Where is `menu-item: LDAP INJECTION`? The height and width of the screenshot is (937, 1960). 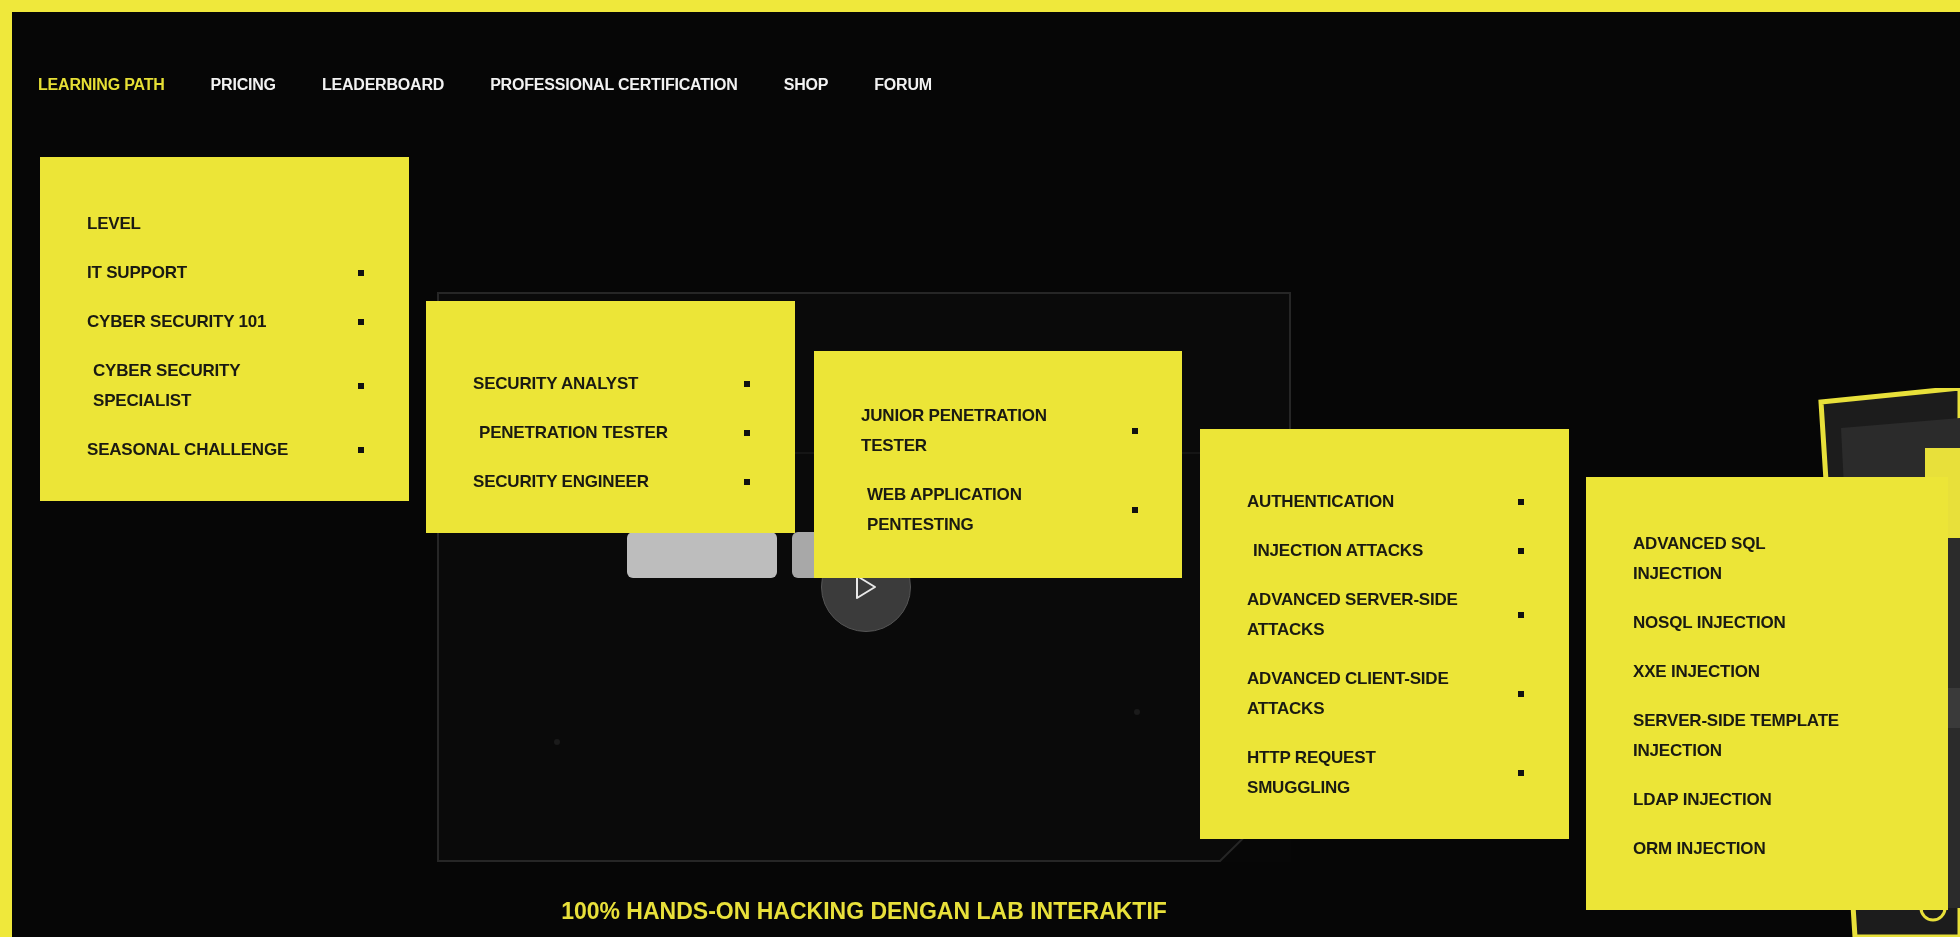
menu-item: LDAP INJECTION is located at coordinates (1740, 800).